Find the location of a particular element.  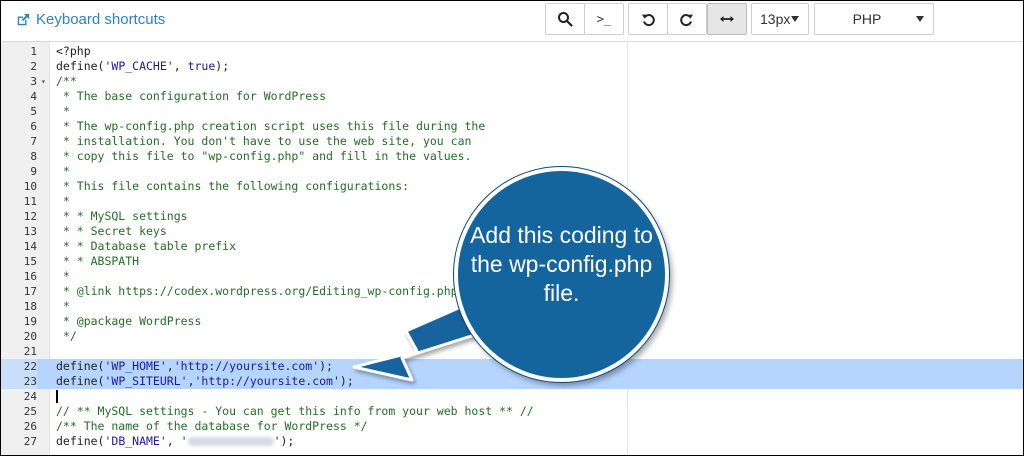

code-text: * @package WordPress is located at coordinates (128, 321).